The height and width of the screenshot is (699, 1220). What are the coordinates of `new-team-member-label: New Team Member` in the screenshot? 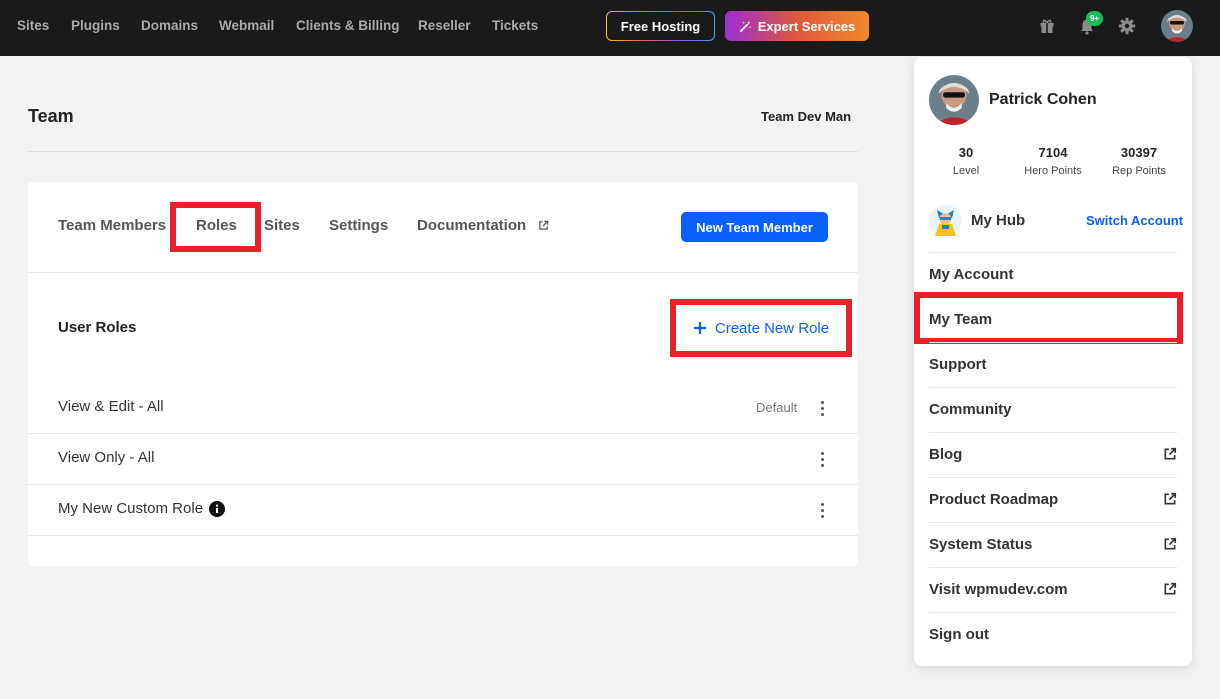 It's located at (754, 227).